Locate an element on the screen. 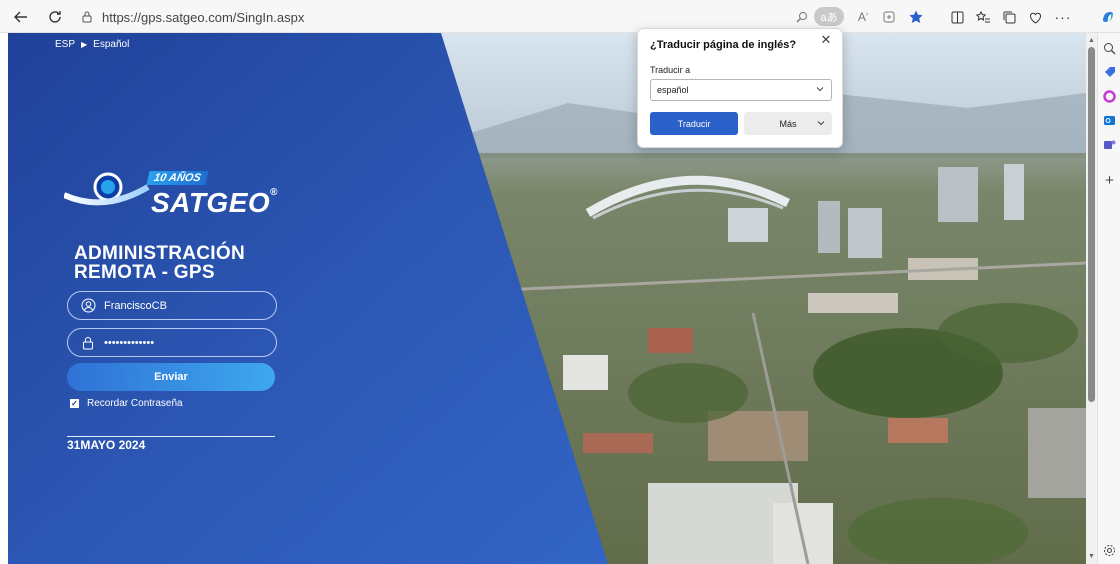  page-scrollbar: ▲ ▼ is located at coordinates (1091, 298).